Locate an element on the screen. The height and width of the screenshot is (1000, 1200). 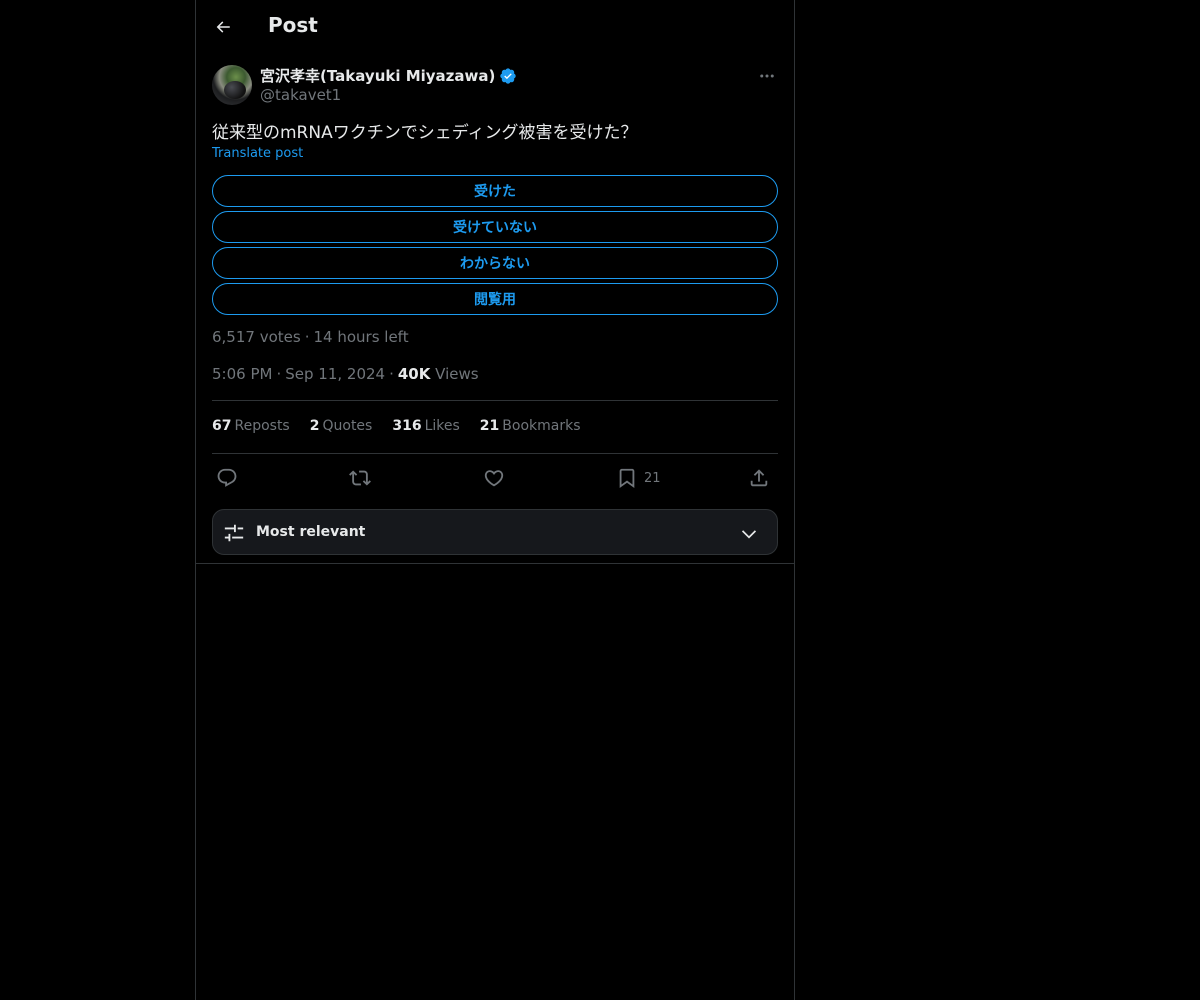
section-divider is located at coordinates (495, 563).